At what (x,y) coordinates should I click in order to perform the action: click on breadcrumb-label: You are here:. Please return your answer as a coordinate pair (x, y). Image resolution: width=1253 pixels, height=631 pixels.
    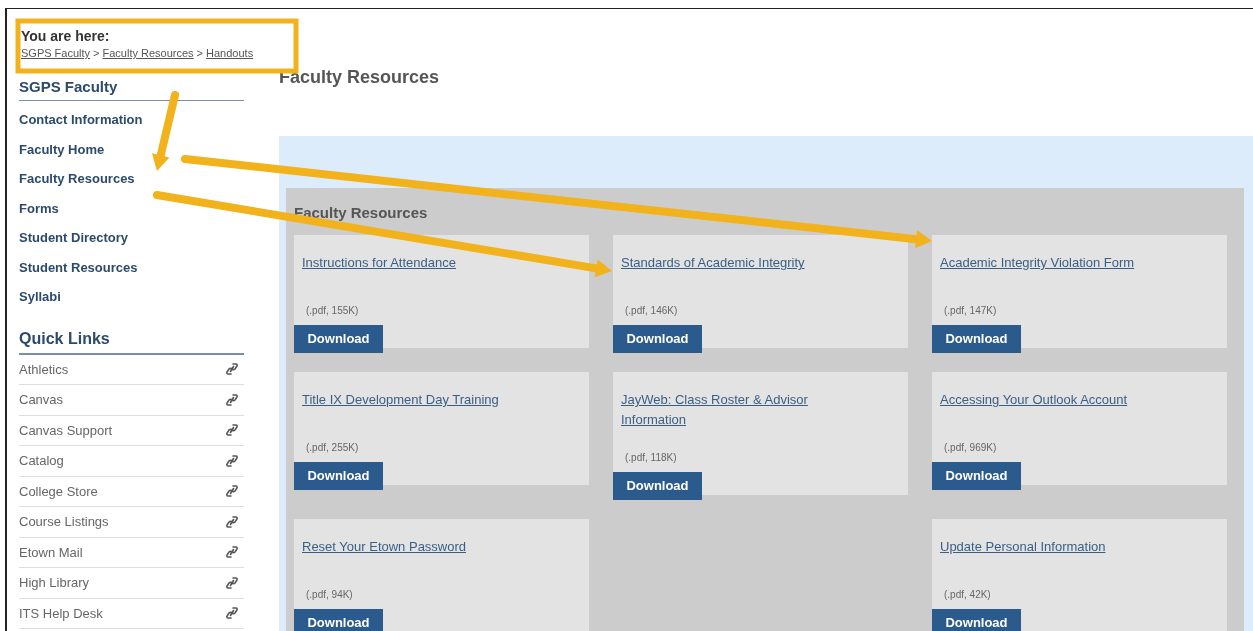
    Looking at the image, I should click on (66, 36).